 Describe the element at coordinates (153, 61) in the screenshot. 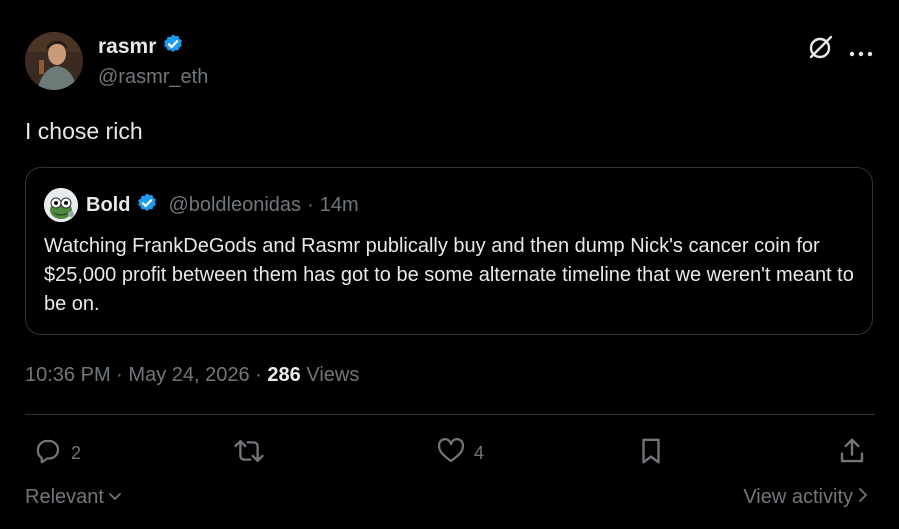

I see `author-info: rasmr @rasmr_eth` at that location.